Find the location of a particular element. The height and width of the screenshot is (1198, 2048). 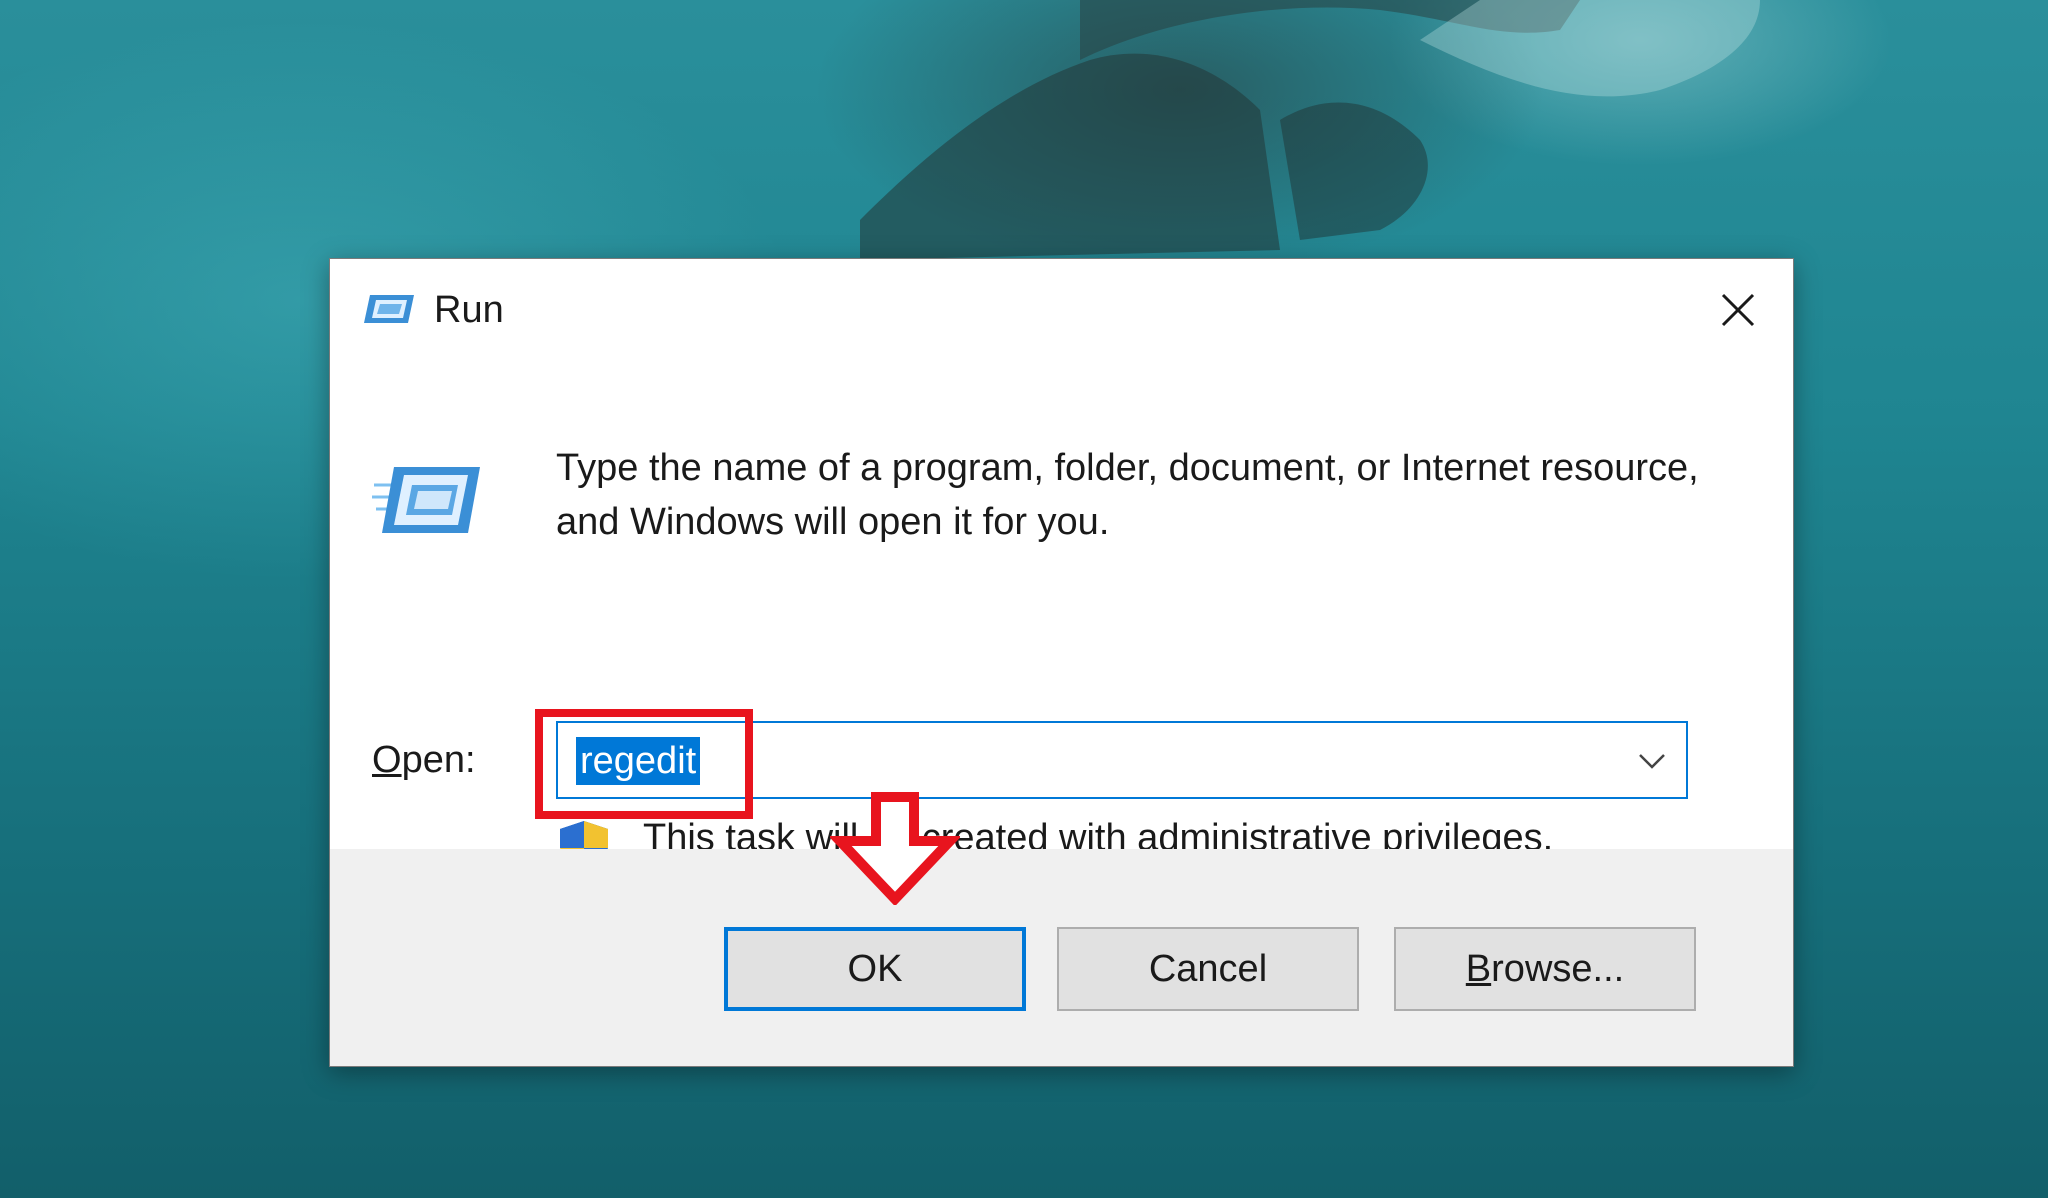

dropdown-button is located at coordinates (1652, 761).